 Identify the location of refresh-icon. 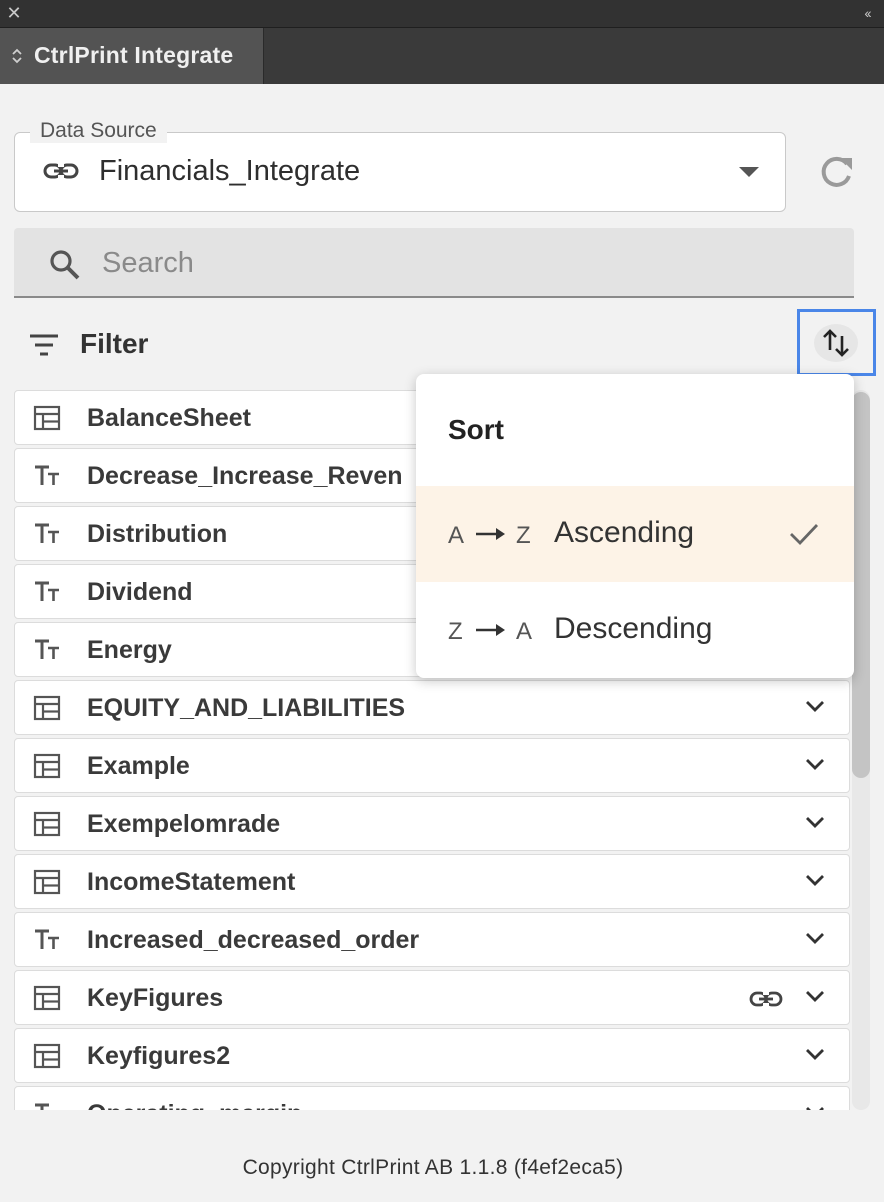
(836, 172).